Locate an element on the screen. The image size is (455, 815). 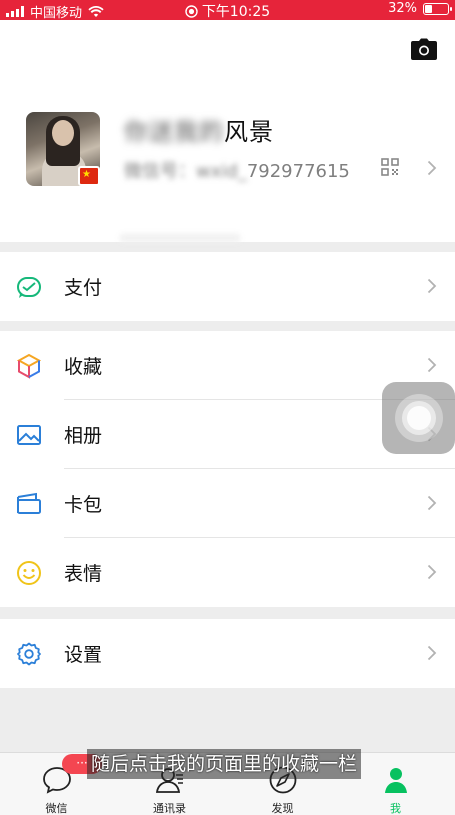
recording-icon is located at coordinates (191, 11).